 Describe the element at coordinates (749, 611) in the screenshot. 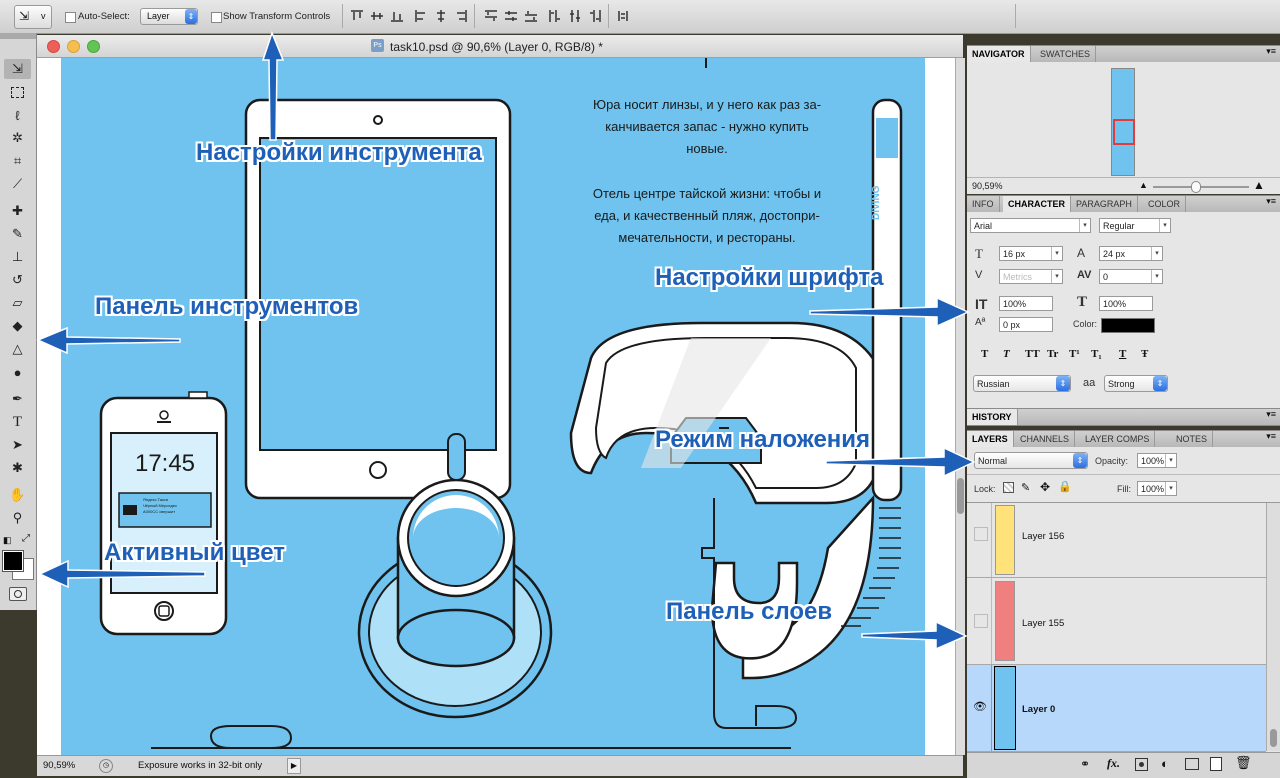

I see `annotation-layers-panel: Панель слоев` at that location.